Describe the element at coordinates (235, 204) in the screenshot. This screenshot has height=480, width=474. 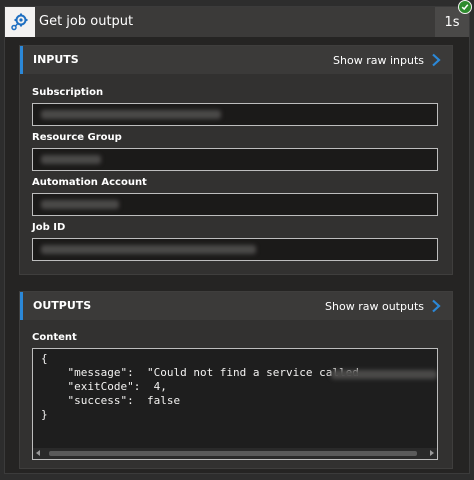
I see `automation-account-field` at that location.